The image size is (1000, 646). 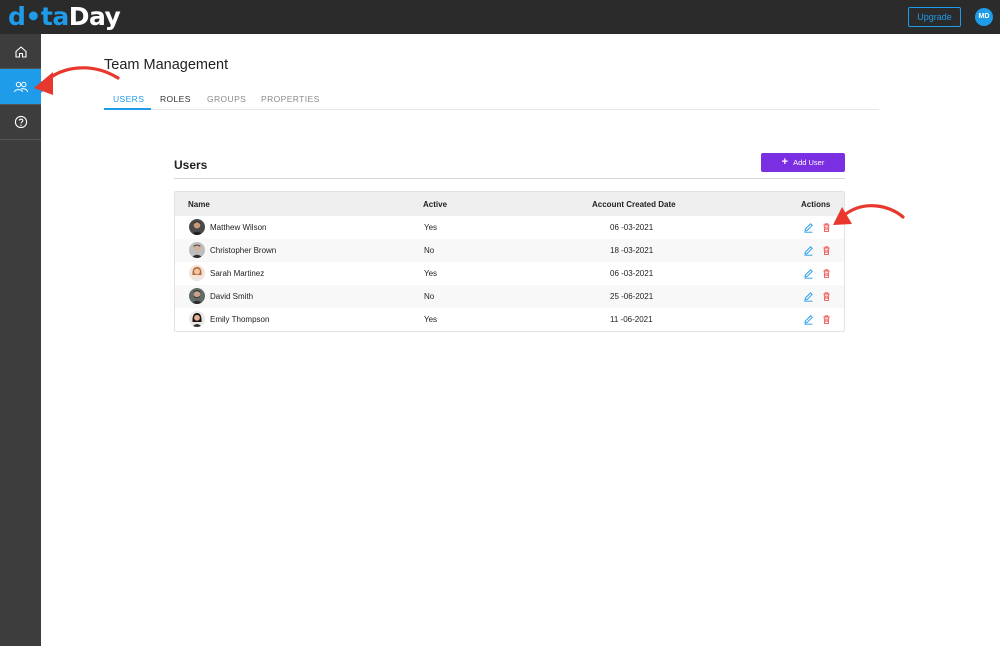 What do you see at coordinates (500, 17) in the screenshot?
I see `top-bar: d•taDay Upgrade MD` at bounding box center [500, 17].